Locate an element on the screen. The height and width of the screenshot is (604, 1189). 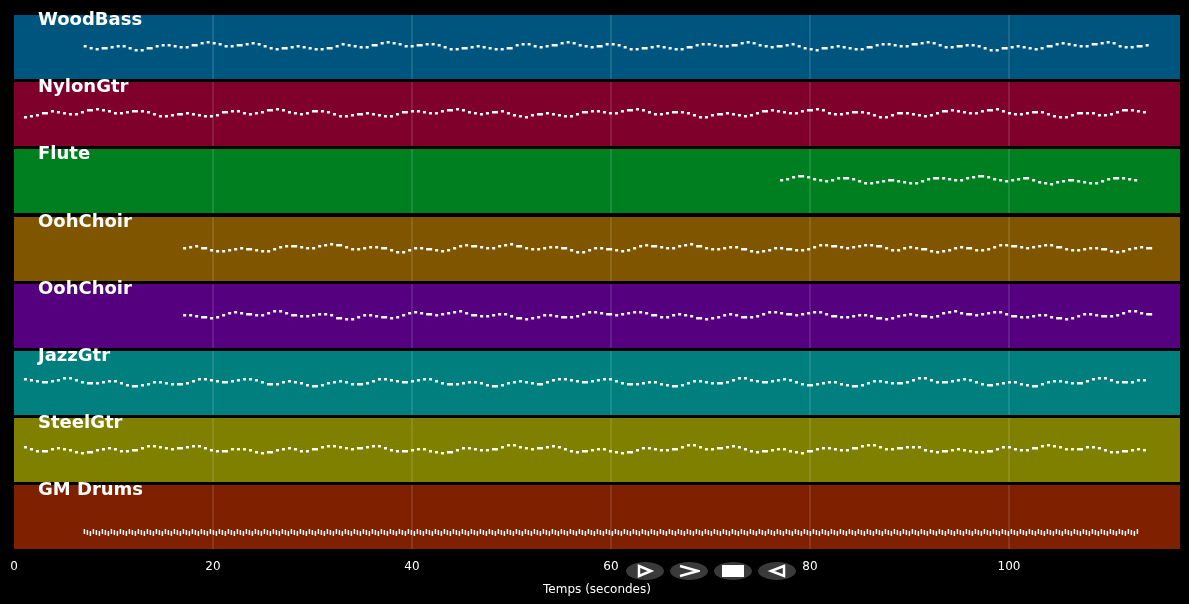
axis-label: Temps (secondes) is located at coordinates (597, 588).